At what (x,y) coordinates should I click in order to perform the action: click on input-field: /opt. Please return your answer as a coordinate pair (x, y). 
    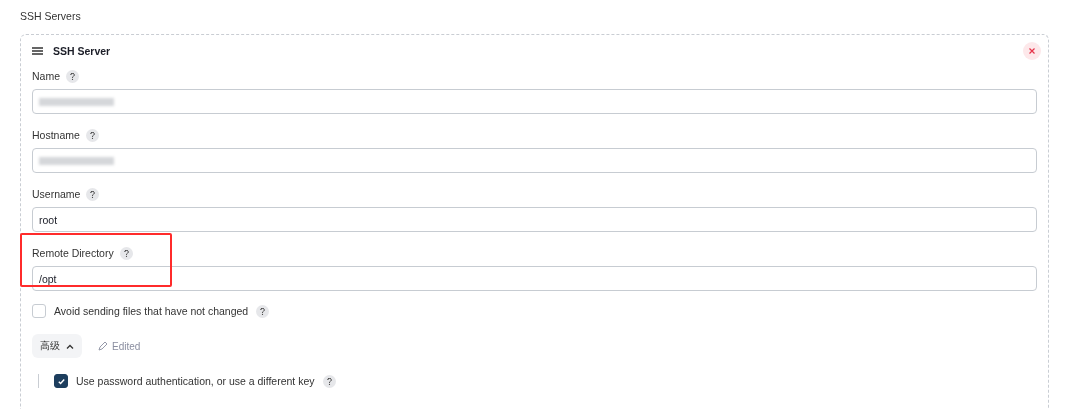
    Looking at the image, I should click on (534, 278).